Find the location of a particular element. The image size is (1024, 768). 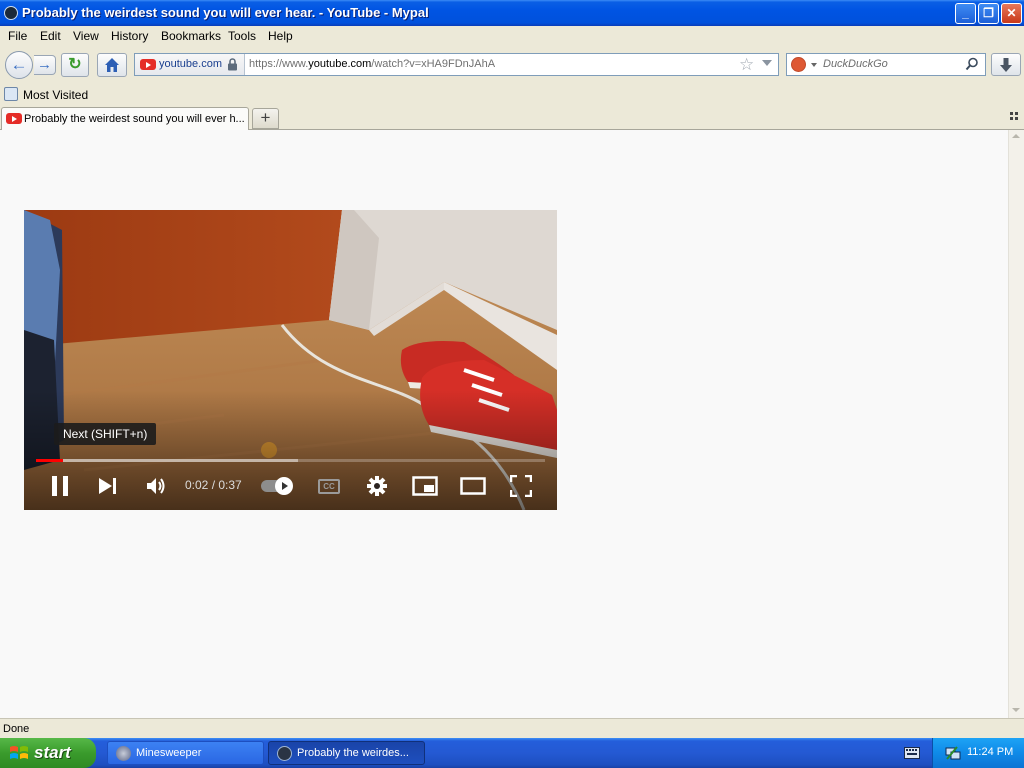

search-engine-dropdown-icon is located at coordinates (814, 65).